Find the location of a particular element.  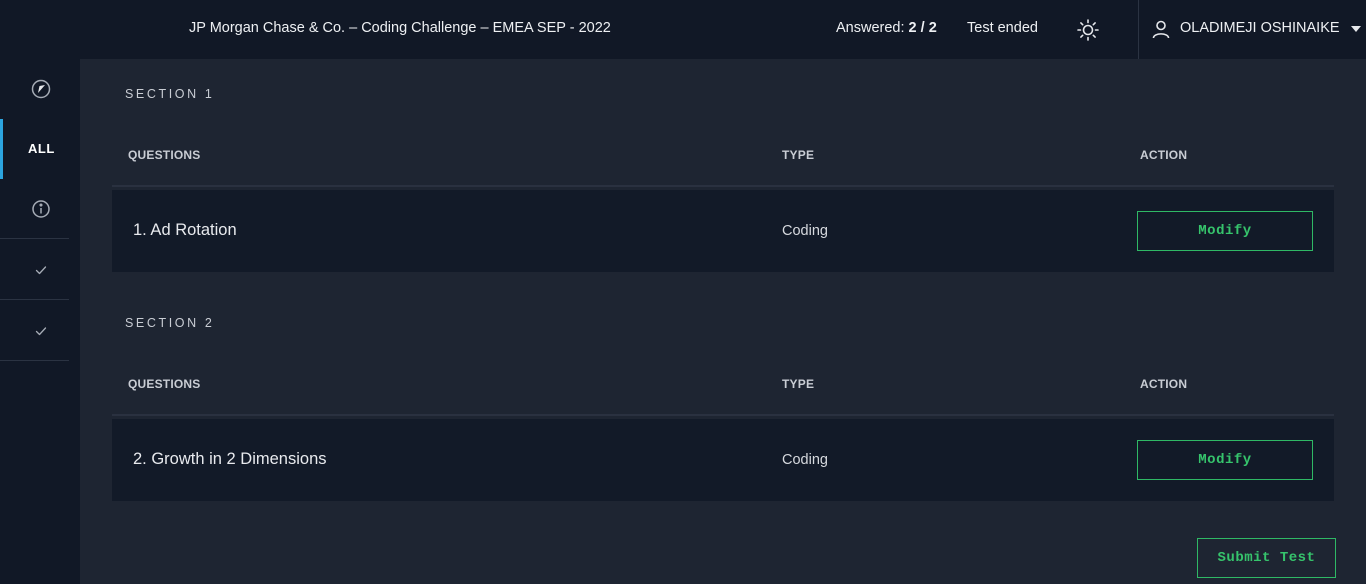

submit-test-button: Submit Test is located at coordinates (1266, 558).